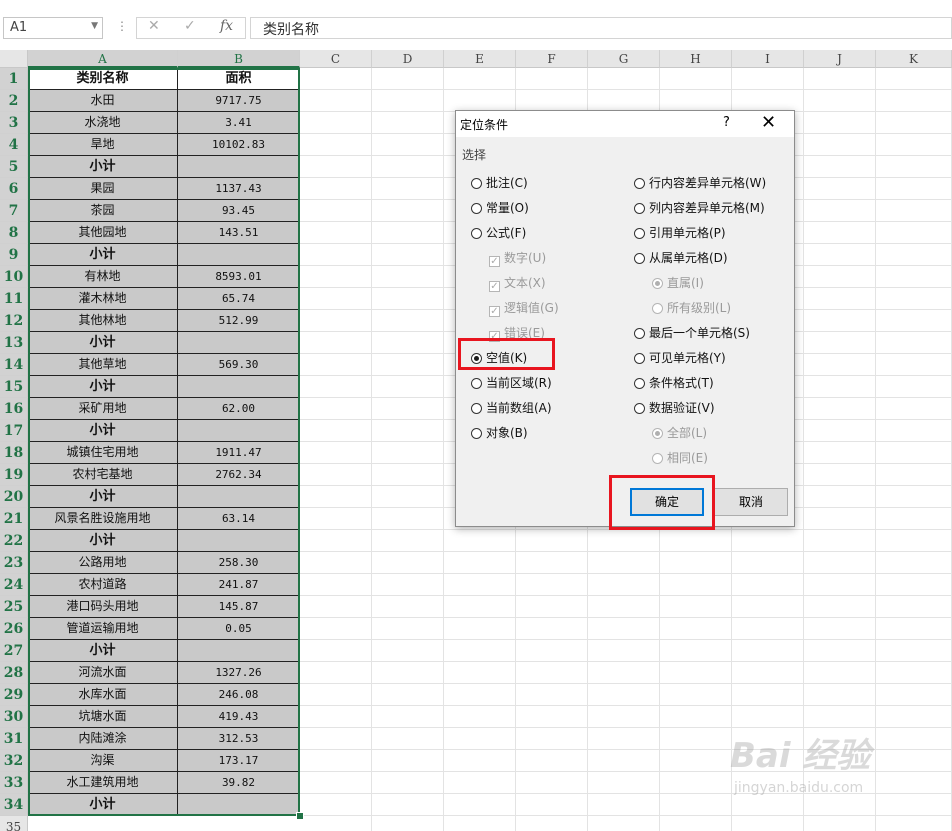 The height and width of the screenshot is (831, 952). Describe the element at coordinates (408, 59) in the screenshot. I see `column-header-d: D` at that location.